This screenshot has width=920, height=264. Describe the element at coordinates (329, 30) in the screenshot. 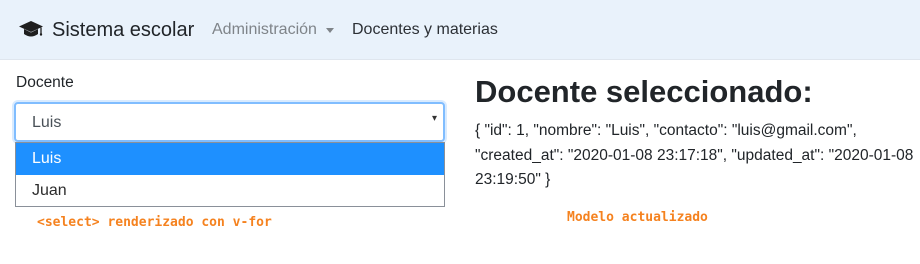

I see `caret-down-icon` at that location.